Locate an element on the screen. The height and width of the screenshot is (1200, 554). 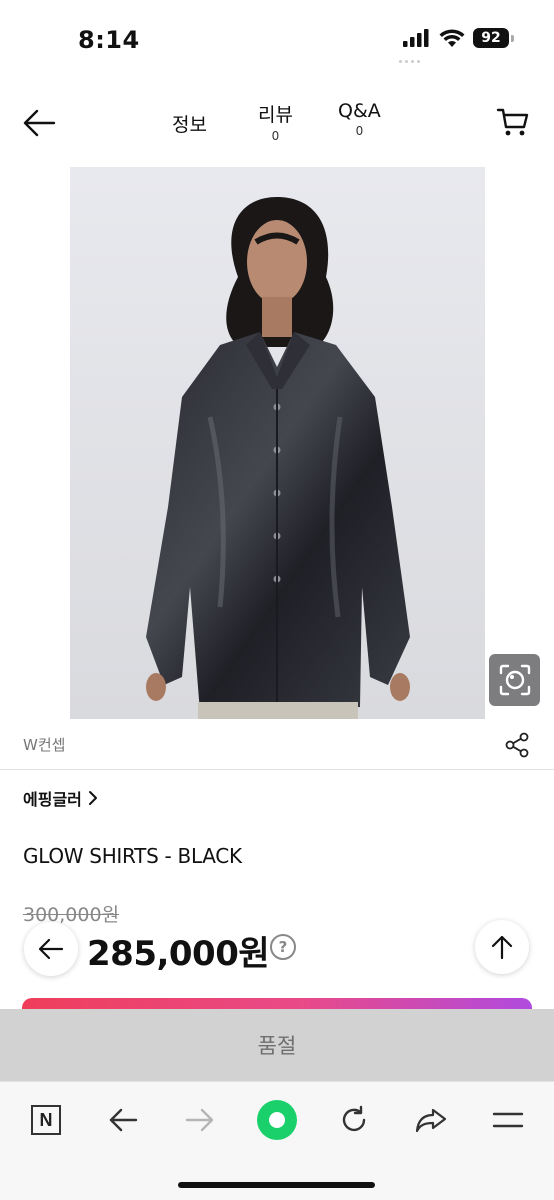
tab-qa-count: 0 is located at coordinates (359, 131).